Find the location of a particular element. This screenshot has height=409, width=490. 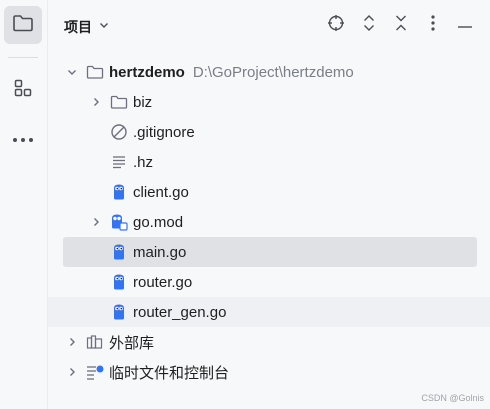

root-folder-path: D:\GoProject\hertzdemo is located at coordinates (273, 72).